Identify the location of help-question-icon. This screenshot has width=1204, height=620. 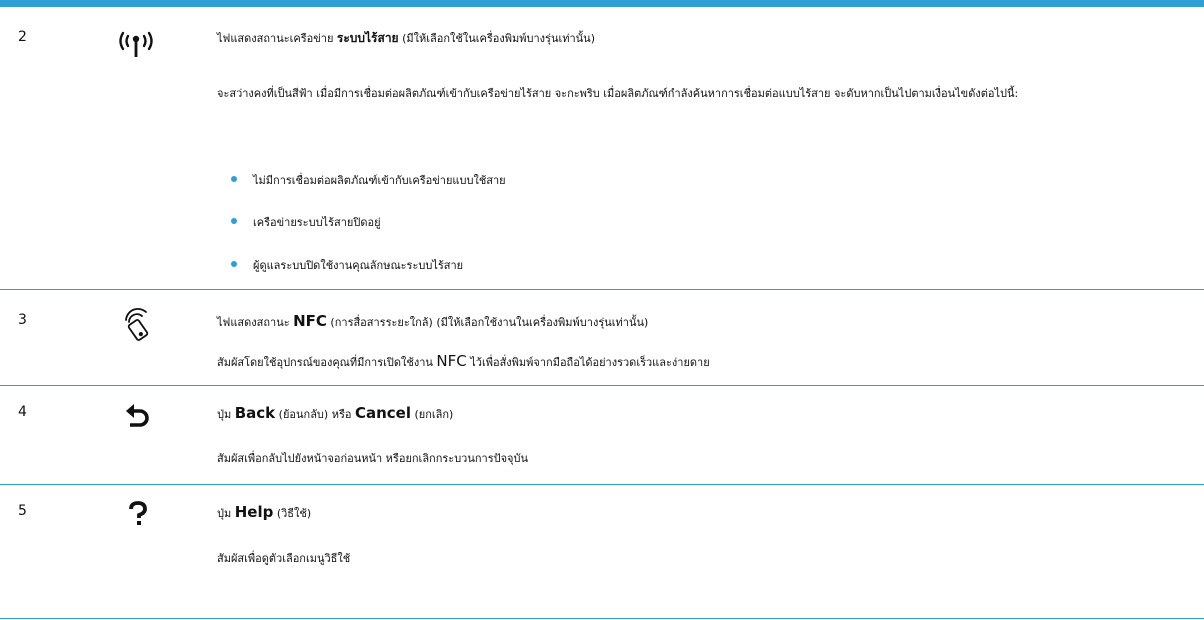
(149, 518).